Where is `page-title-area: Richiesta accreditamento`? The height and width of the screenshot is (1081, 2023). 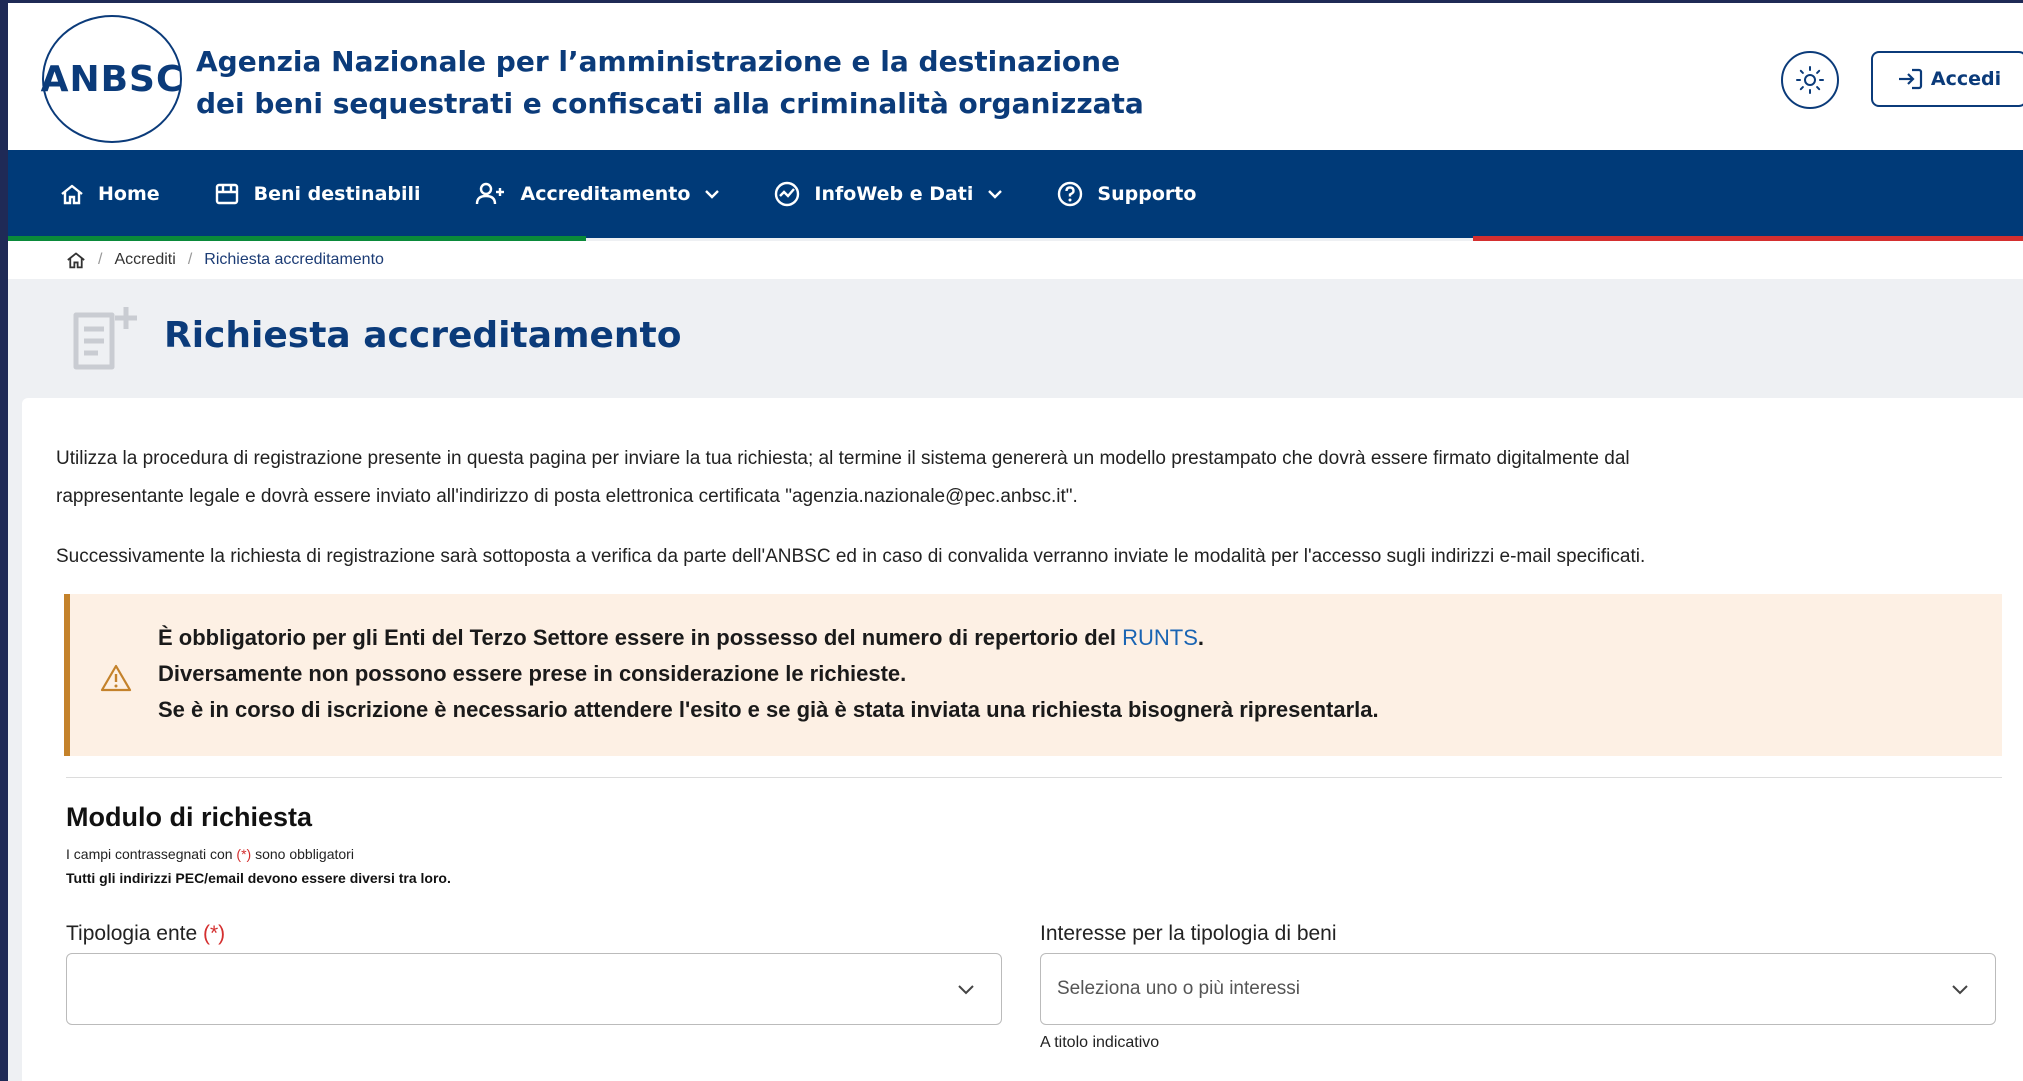
page-title-area: Richiesta accreditamento is located at coordinates (1015, 338).